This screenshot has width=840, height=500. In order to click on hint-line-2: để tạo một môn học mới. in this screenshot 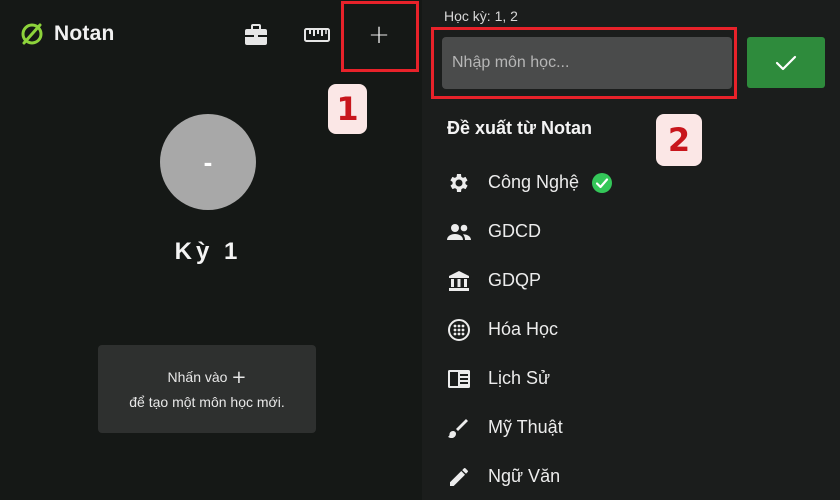, I will do `click(207, 402)`.